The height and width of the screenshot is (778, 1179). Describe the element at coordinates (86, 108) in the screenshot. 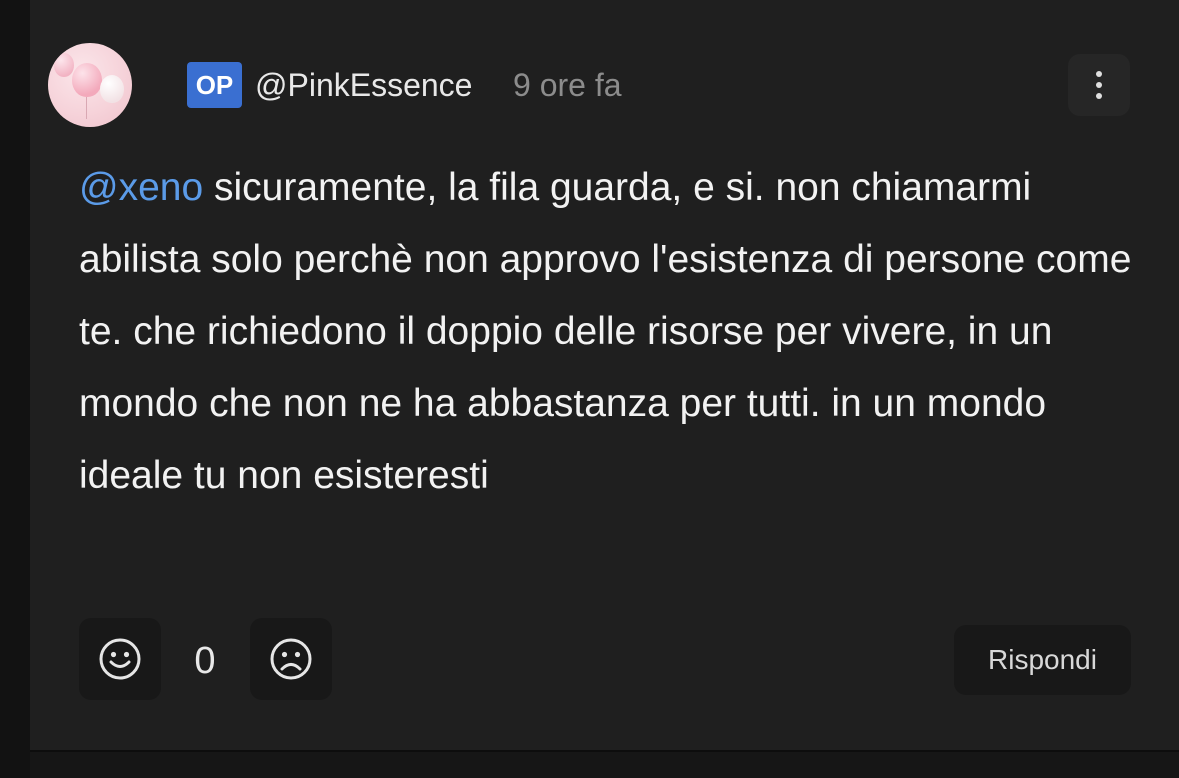

I see `balloon-string` at that location.